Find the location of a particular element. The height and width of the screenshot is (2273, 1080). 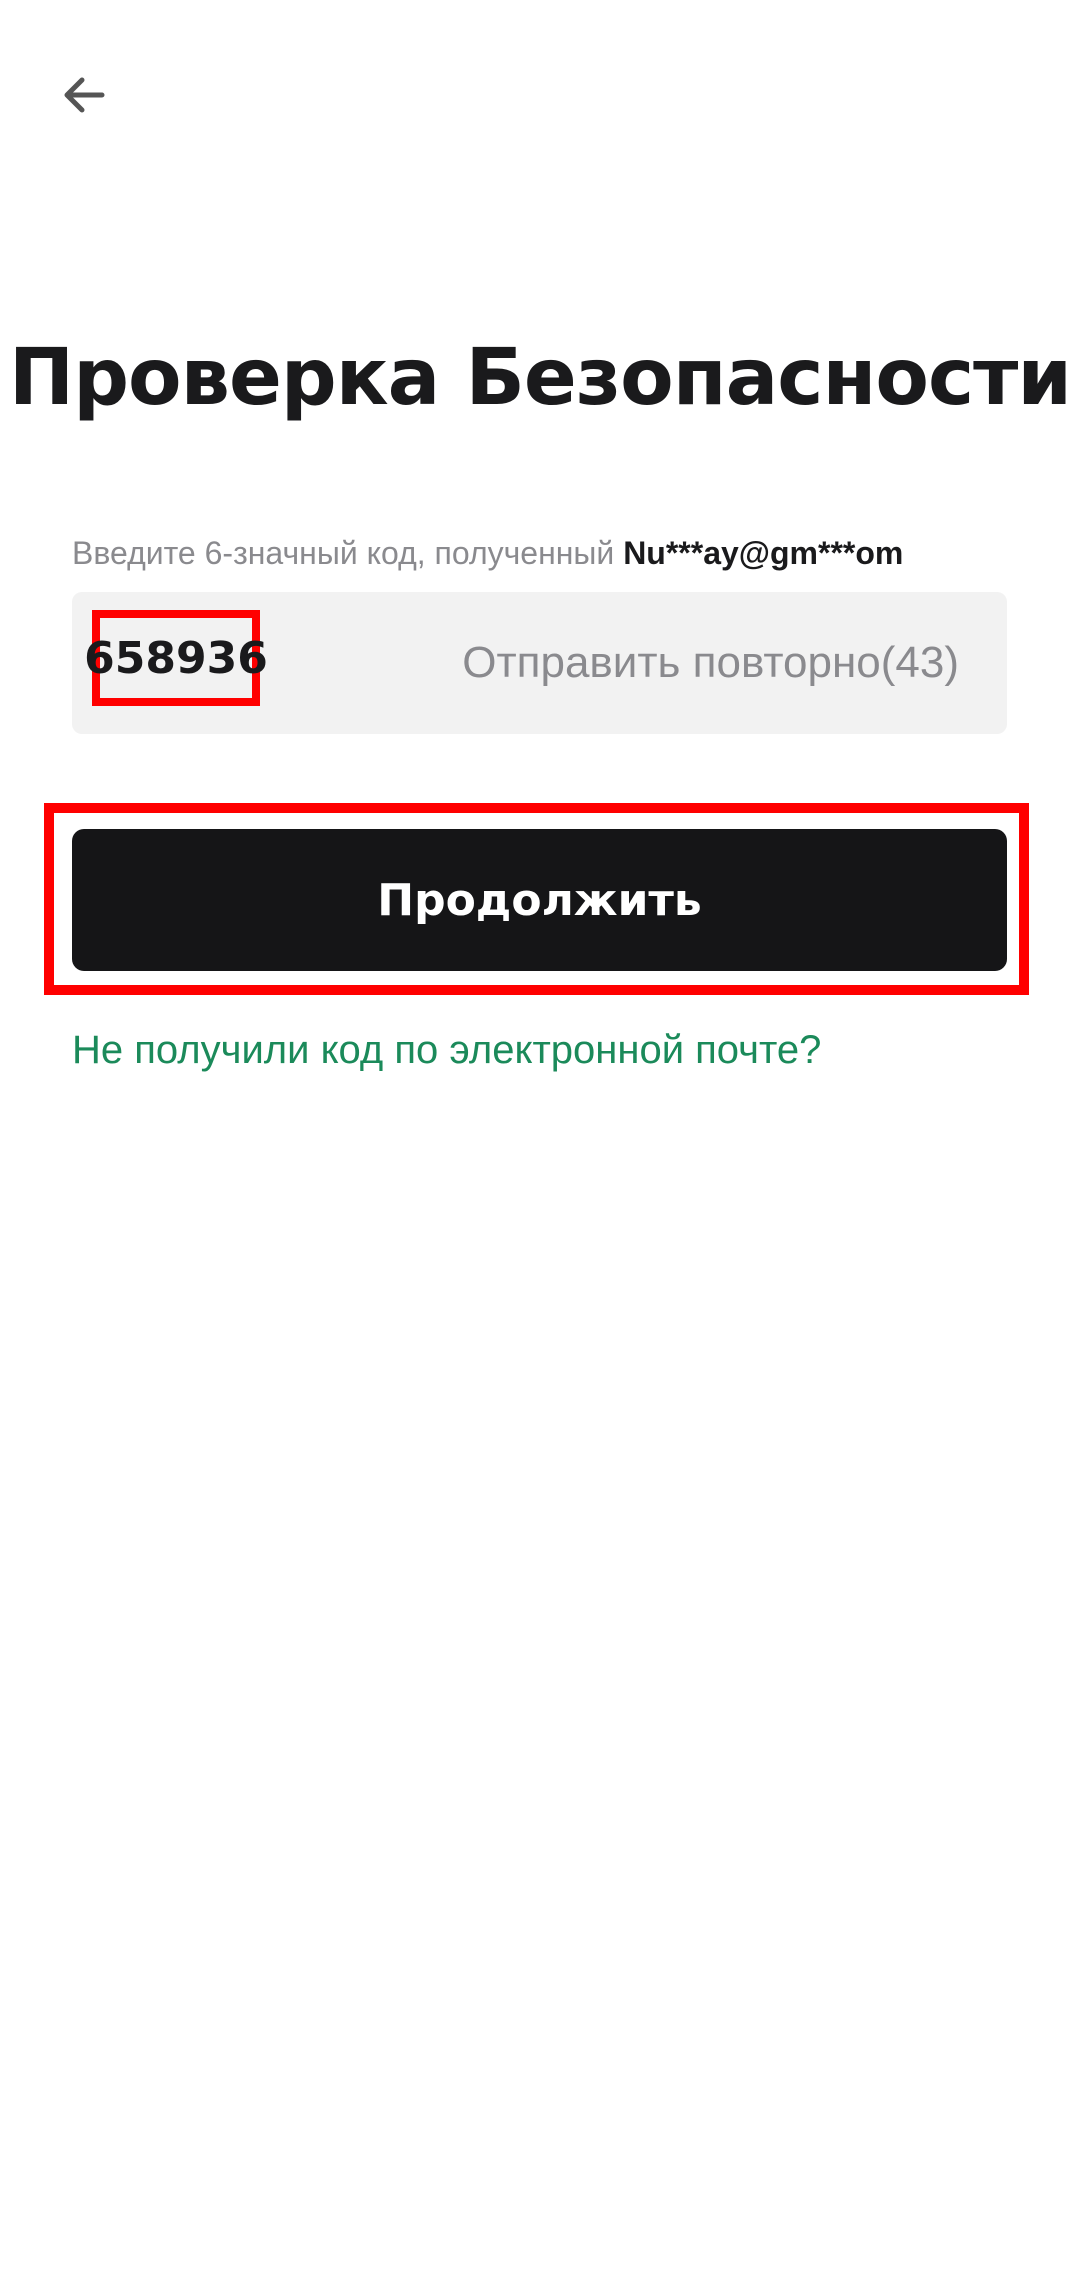

arrow-left-icon is located at coordinates (84, 95).